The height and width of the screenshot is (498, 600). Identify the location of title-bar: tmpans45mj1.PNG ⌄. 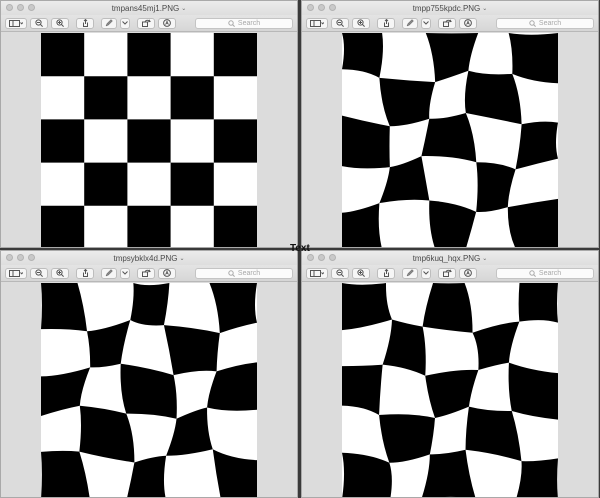
(149, 8).